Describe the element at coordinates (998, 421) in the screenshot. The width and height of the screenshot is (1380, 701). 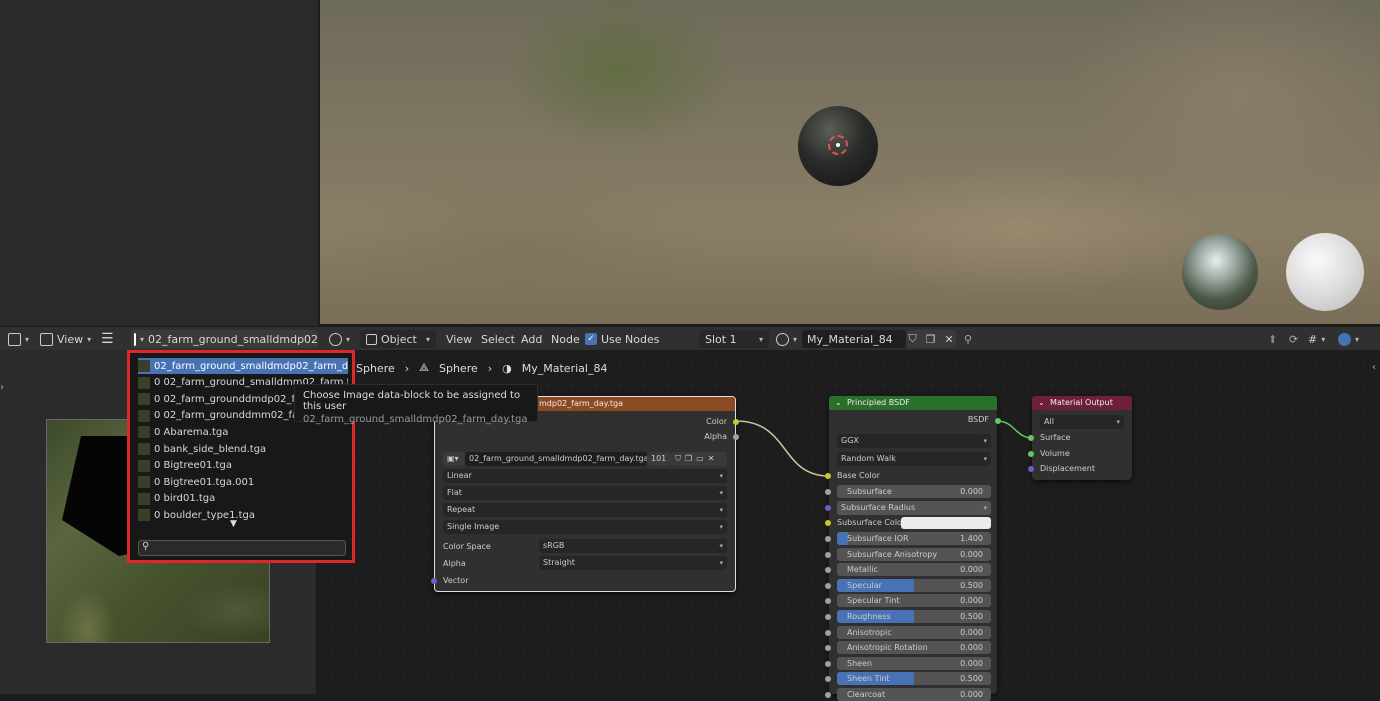
I see `bsdf-output-socket` at that location.